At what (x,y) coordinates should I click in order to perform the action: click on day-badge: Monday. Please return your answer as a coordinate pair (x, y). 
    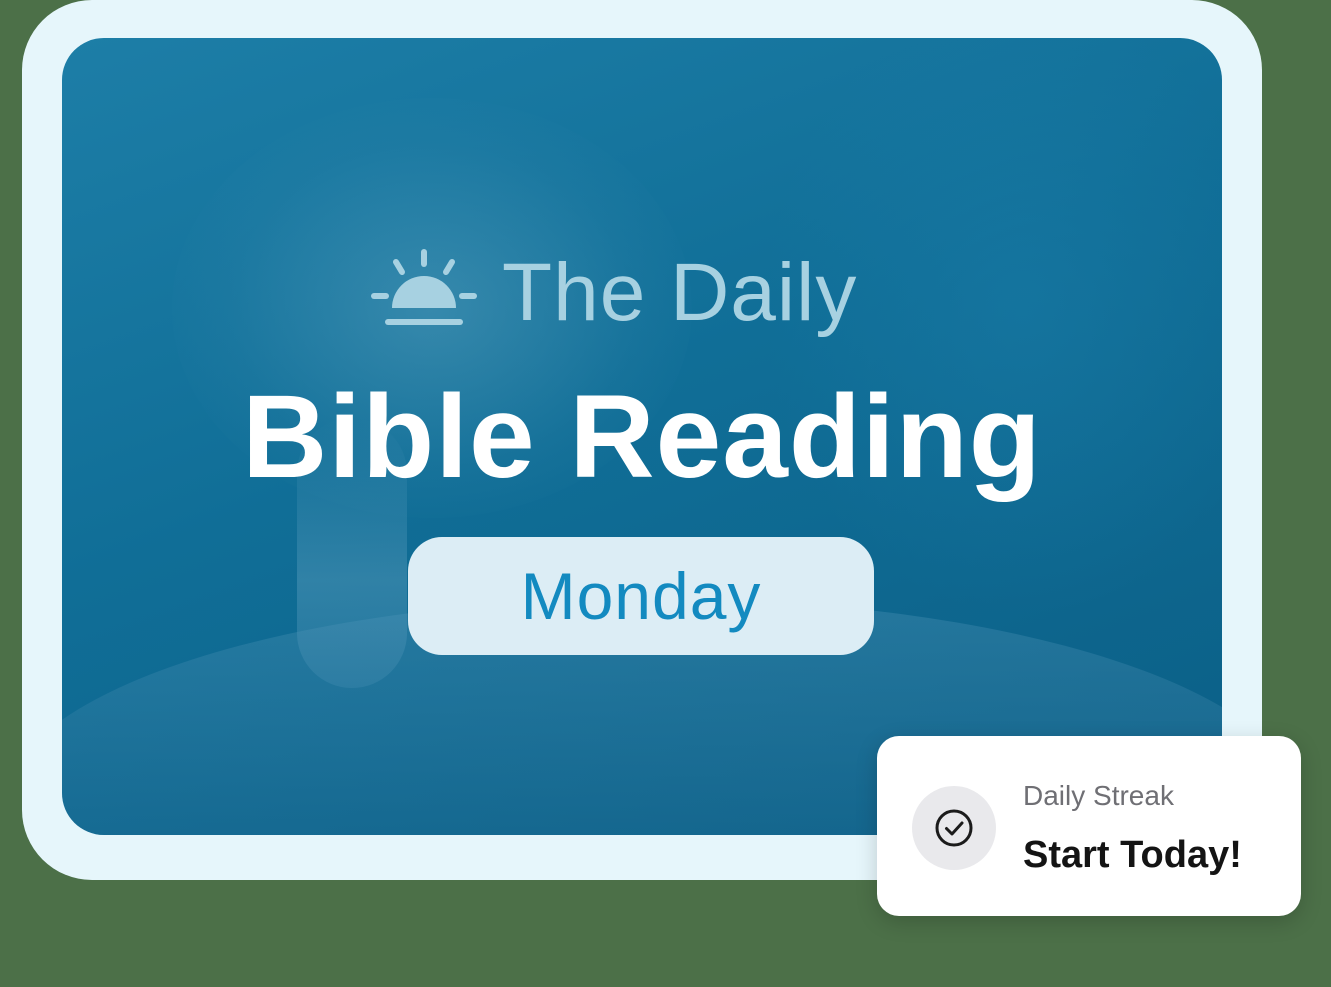
    Looking at the image, I should click on (641, 596).